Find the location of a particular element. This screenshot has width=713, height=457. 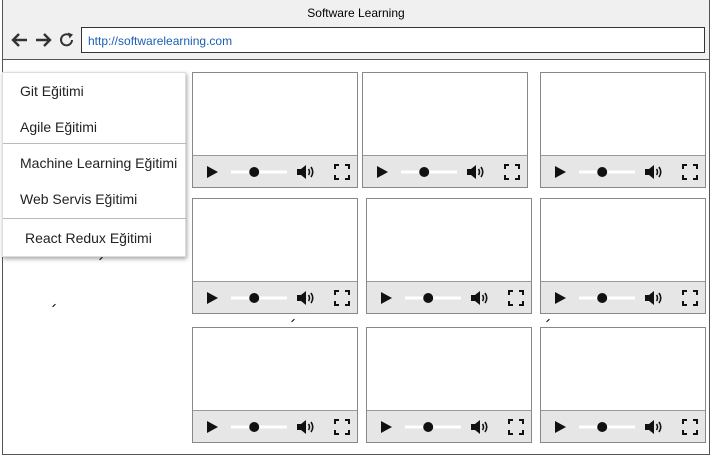

menu-item-git: Git Eğitimi is located at coordinates (95, 91).